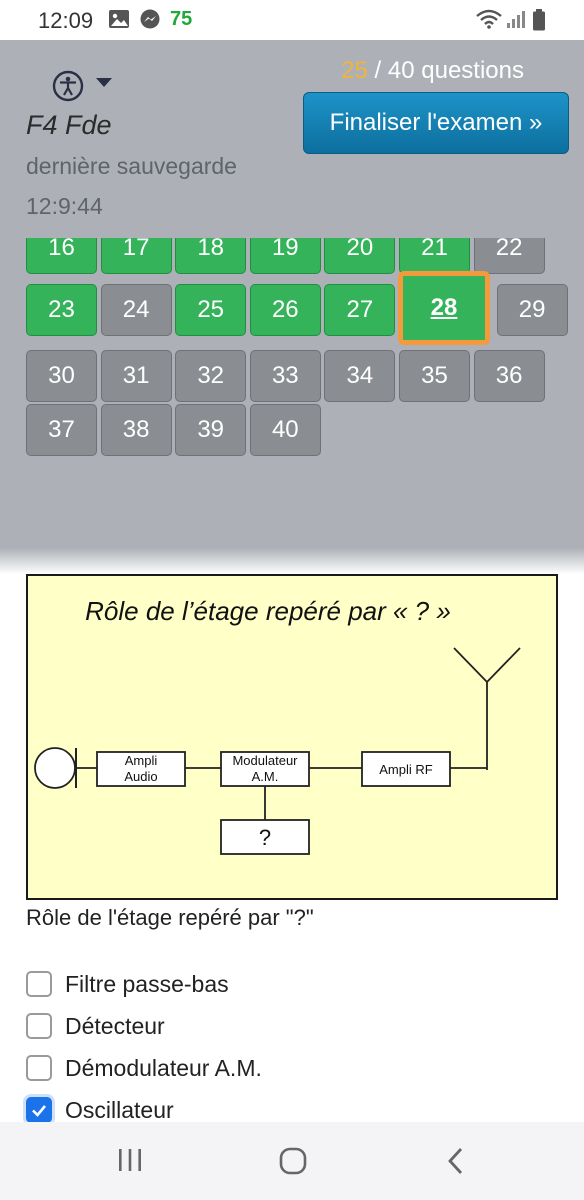 The height and width of the screenshot is (1200, 584). I want to click on question-cell: 19, so click(285, 256).